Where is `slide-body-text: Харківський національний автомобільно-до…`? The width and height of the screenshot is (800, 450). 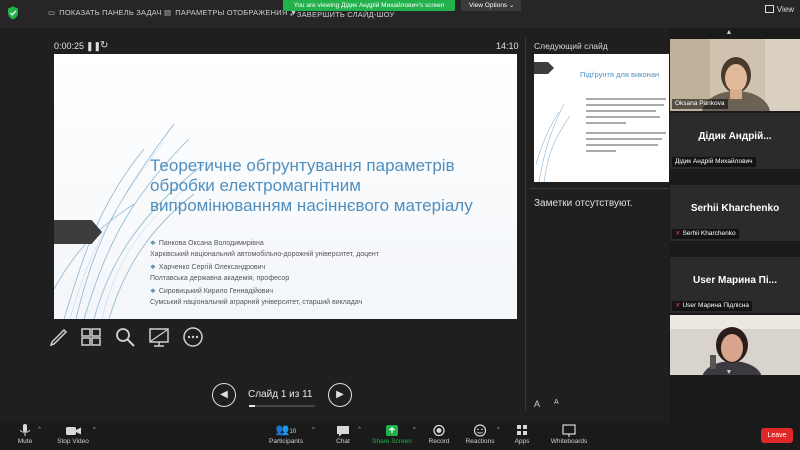 slide-body-text: Харківський національний автомобільно-до… is located at coordinates (264, 254).